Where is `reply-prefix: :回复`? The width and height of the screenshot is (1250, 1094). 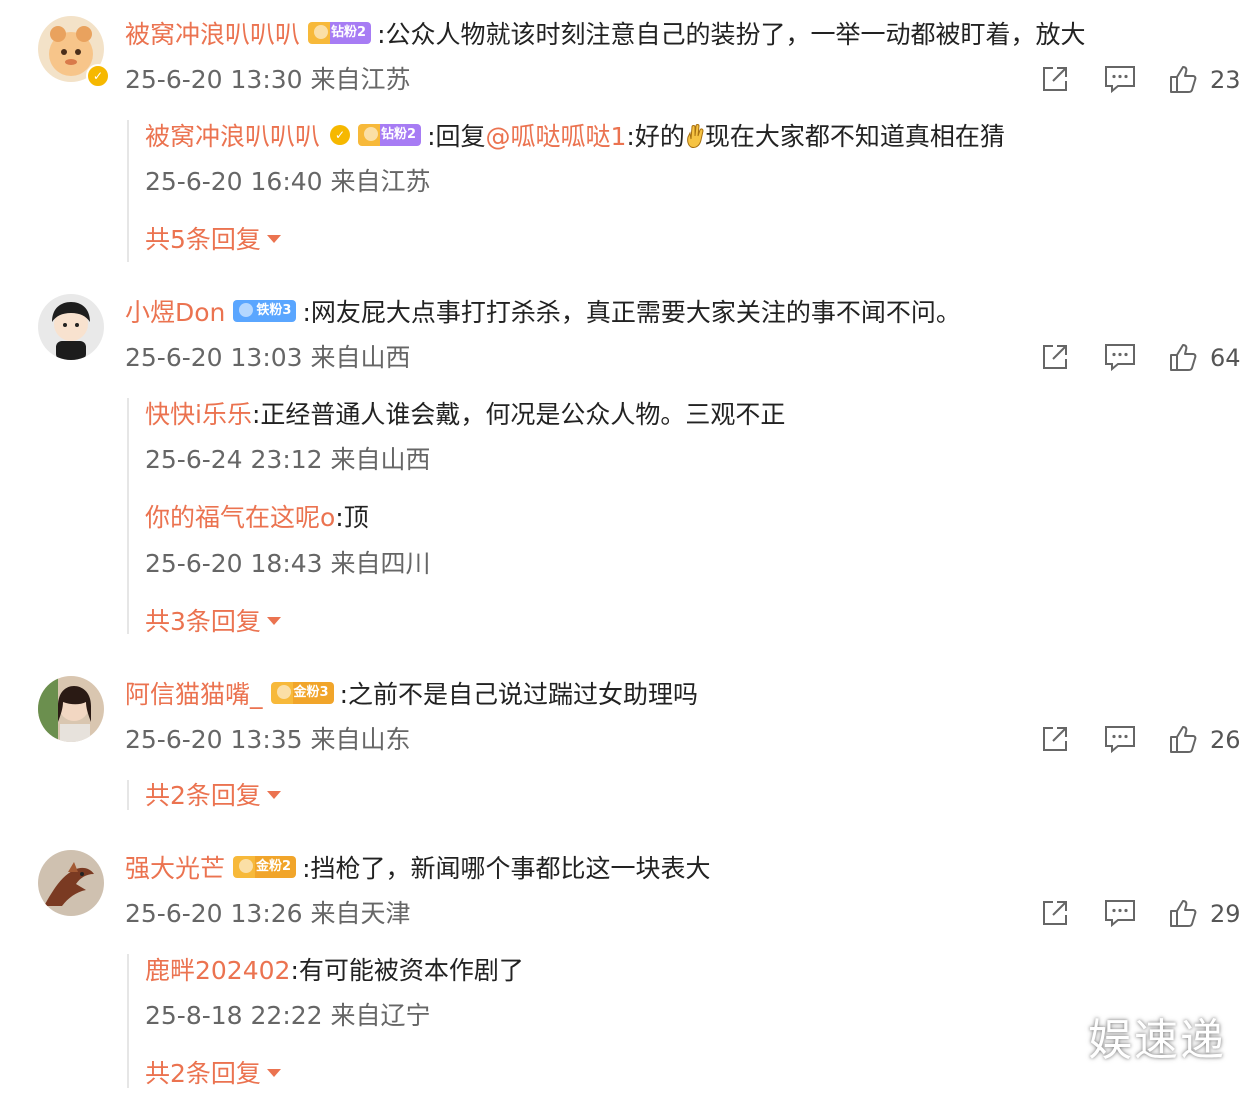 reply-prefix: :回复 is located at coordinates (456, 136).